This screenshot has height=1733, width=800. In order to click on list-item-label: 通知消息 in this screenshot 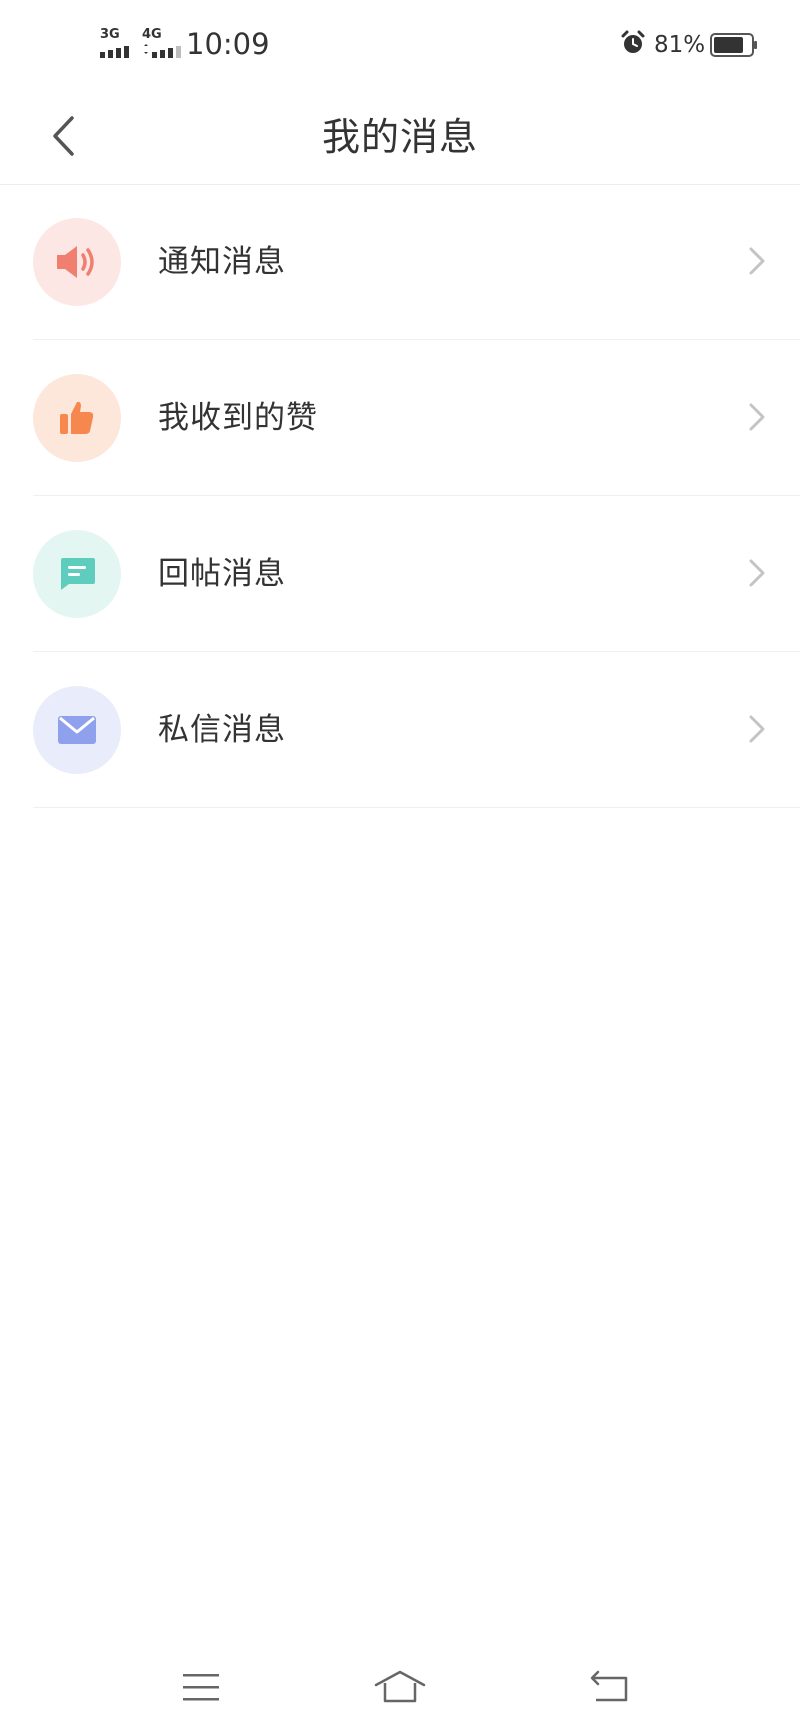, I will do `click(222, 262)`.